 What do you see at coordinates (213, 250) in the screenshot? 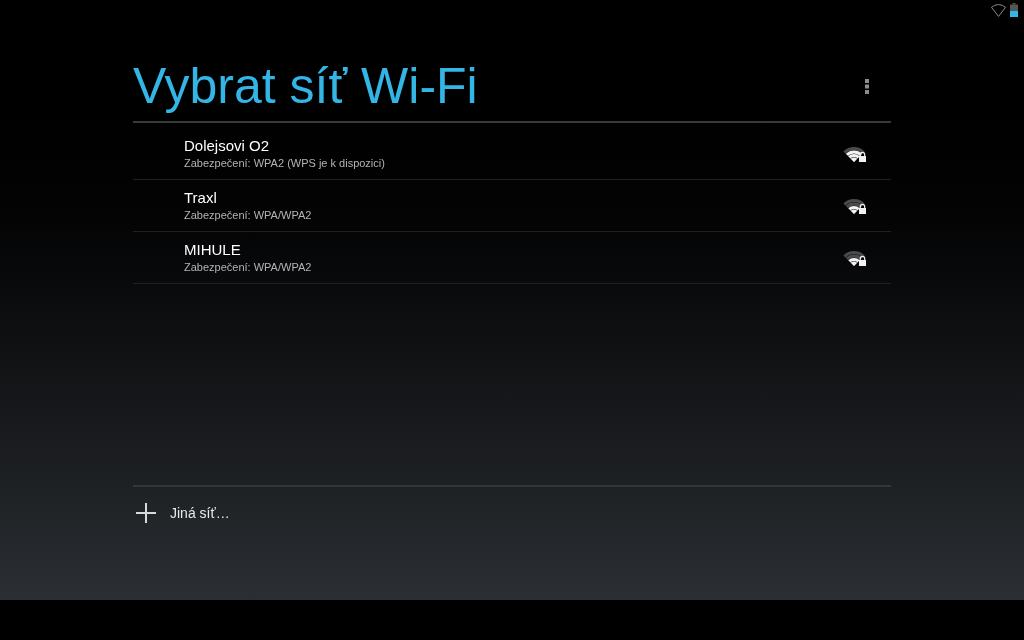
I see `network-name: MIHULE` at bounding box center [213, 250].